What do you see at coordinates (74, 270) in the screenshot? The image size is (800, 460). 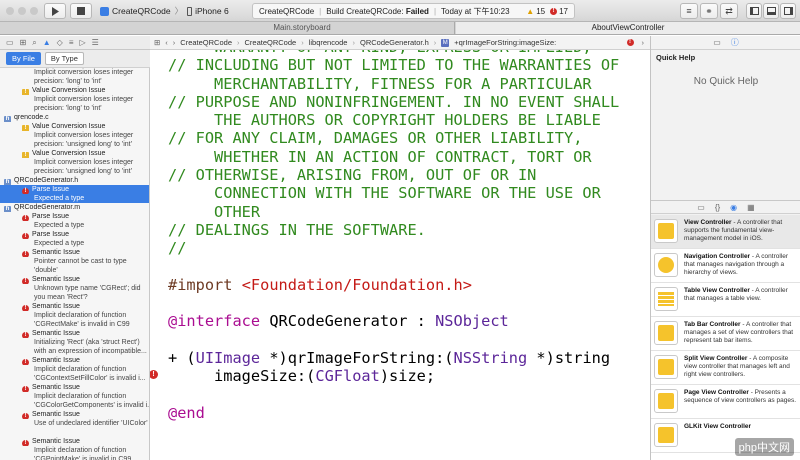 I see `issue-detail-row: 'double'` at bounding box center [74, 270].